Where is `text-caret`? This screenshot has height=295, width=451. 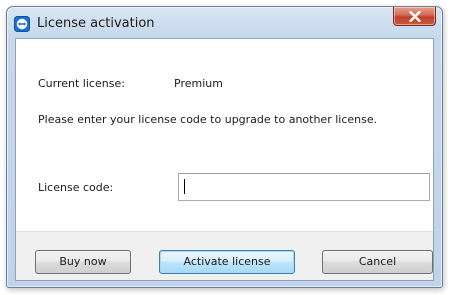
text-caret is located at coordinates (184, 186).